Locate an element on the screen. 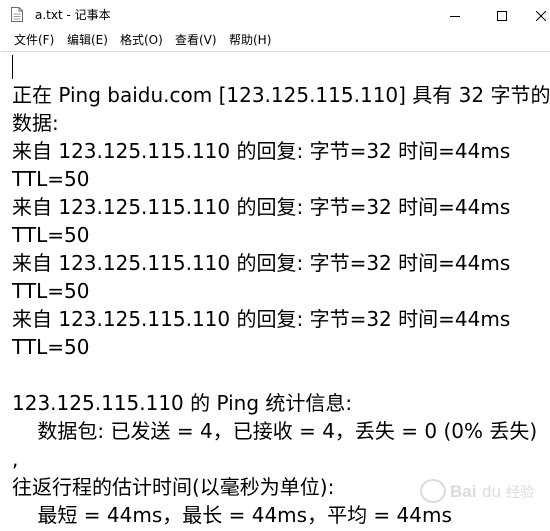 This screenshot has width=550, height=531. text-line: 数据包: 已发送 = 4，已接收 = 4，丢失 = 0 (0% 丢失) is located at coordinates (275, 431).